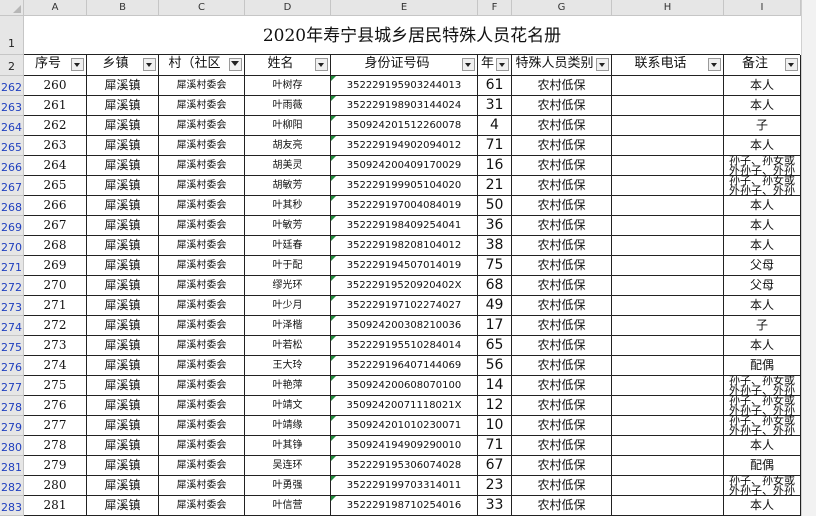  Describe the element at coordinates (12, 206) in the screenshot. I see `row-header: 268` at that location.